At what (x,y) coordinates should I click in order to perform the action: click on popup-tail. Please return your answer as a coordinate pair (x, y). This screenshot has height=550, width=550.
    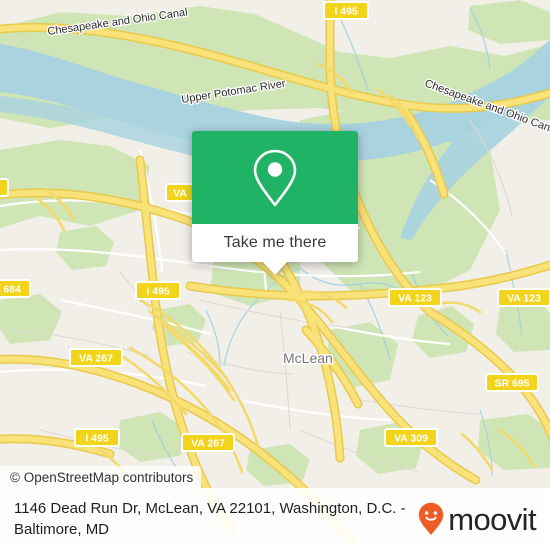
    Looking at the image, I should click on (275, 268).